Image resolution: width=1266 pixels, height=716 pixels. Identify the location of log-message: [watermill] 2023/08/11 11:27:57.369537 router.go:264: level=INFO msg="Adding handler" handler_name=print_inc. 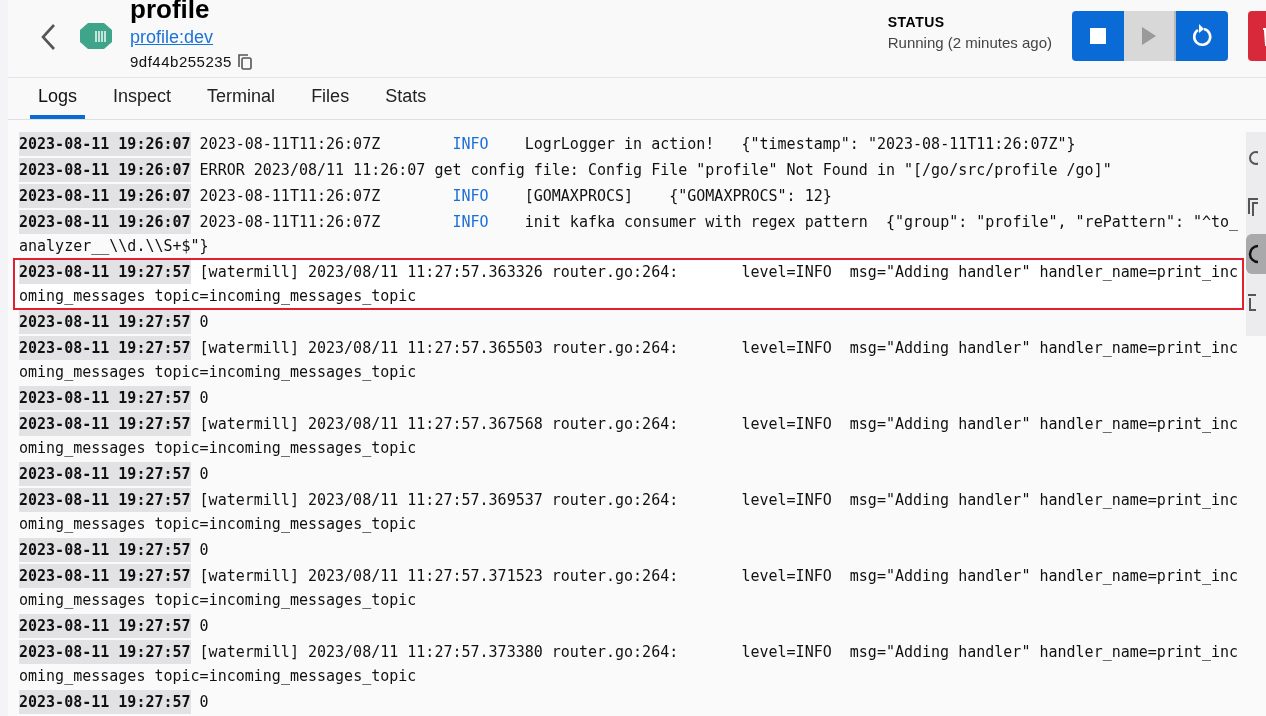
(719, 500).